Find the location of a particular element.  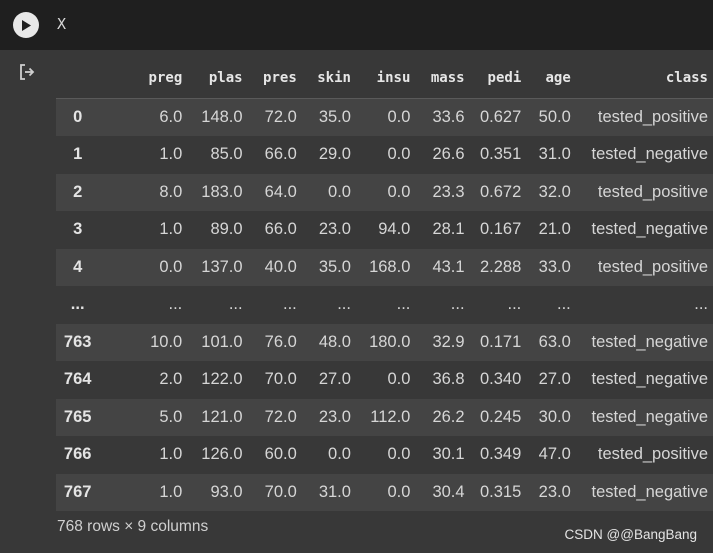

cell-insu: 112.0 is located at coordinates (390, 416).